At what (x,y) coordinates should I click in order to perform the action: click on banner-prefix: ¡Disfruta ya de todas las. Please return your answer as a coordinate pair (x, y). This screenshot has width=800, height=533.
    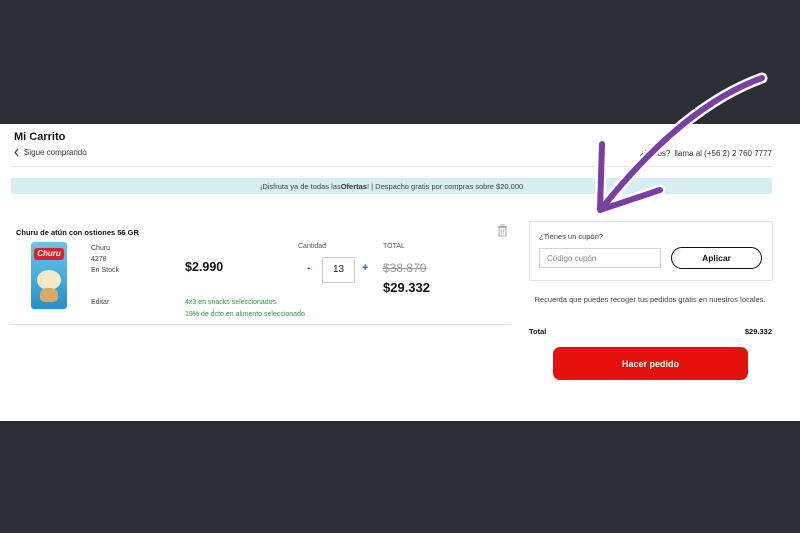
    Looking at the image, I should click on (300, 186).